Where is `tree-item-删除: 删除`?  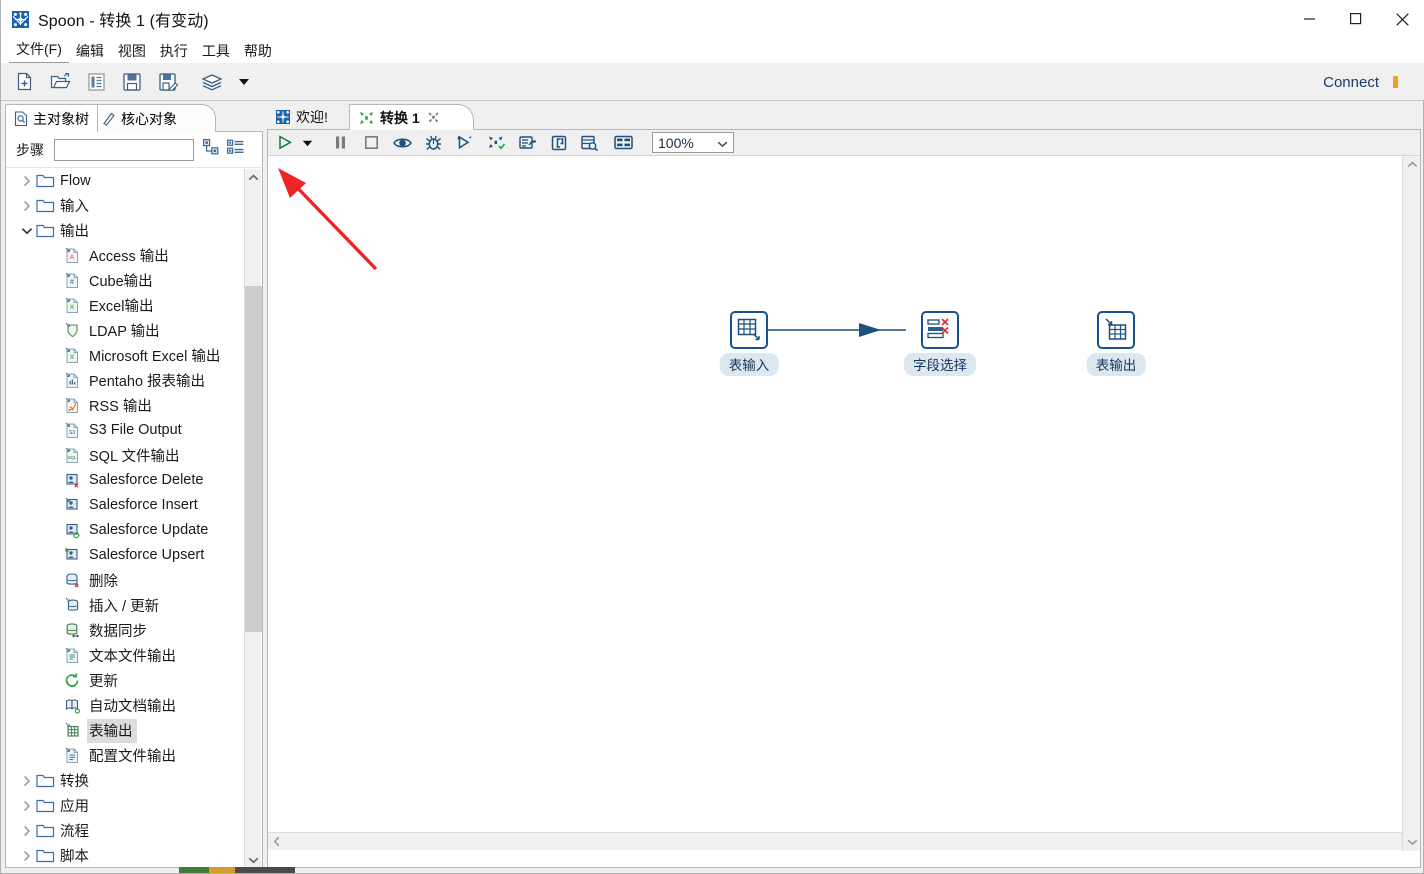 tree-item-删除: 删除 is located at coordinates (125, 580).